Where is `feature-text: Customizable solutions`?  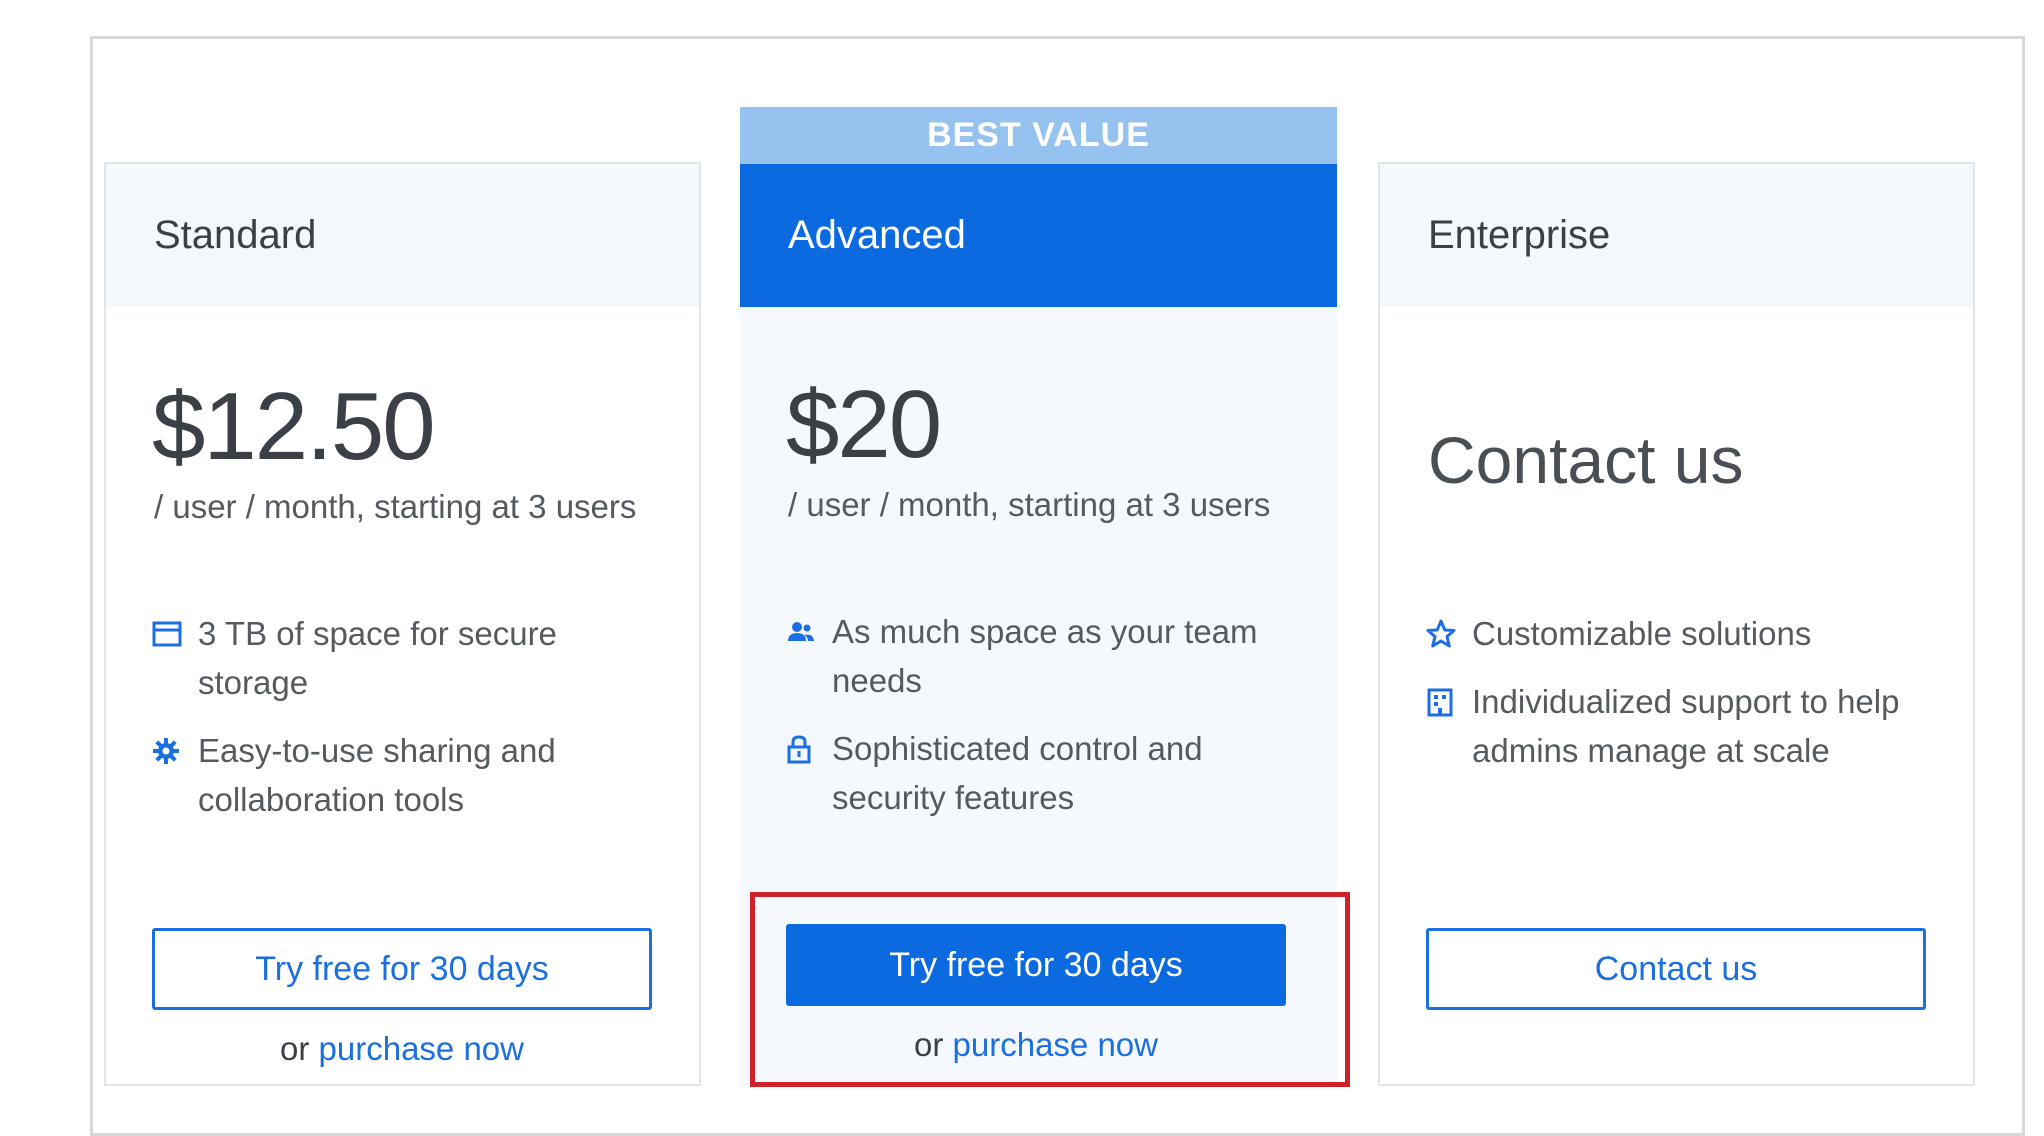
feature-text: Customizable solutions is located at coordinates (1642, 633).